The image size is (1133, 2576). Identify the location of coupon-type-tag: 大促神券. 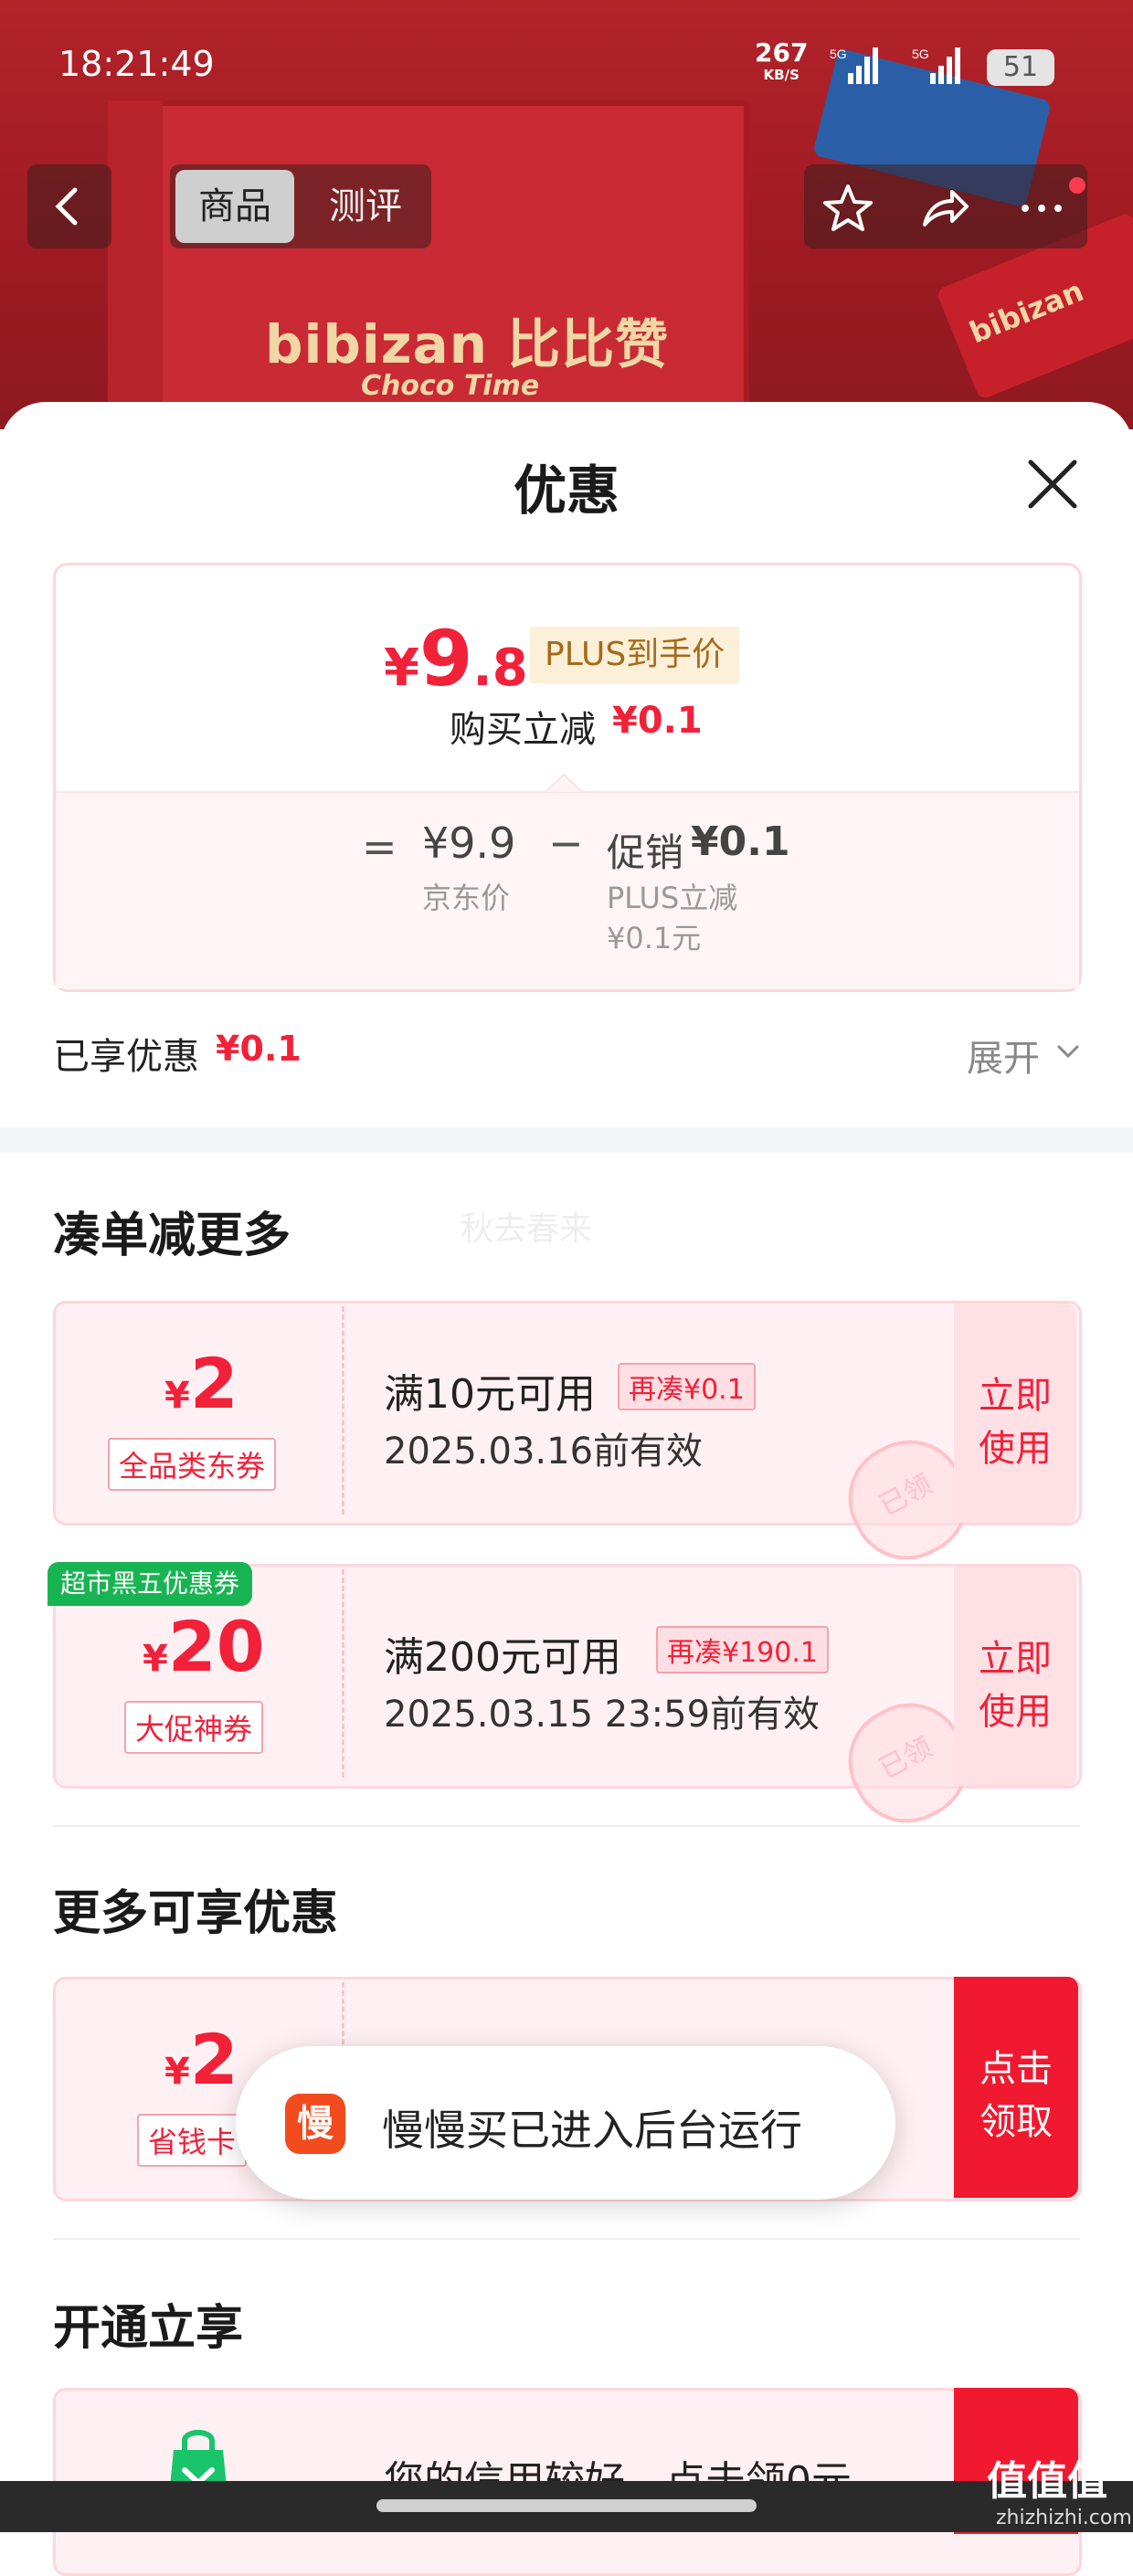
(194, 1727).